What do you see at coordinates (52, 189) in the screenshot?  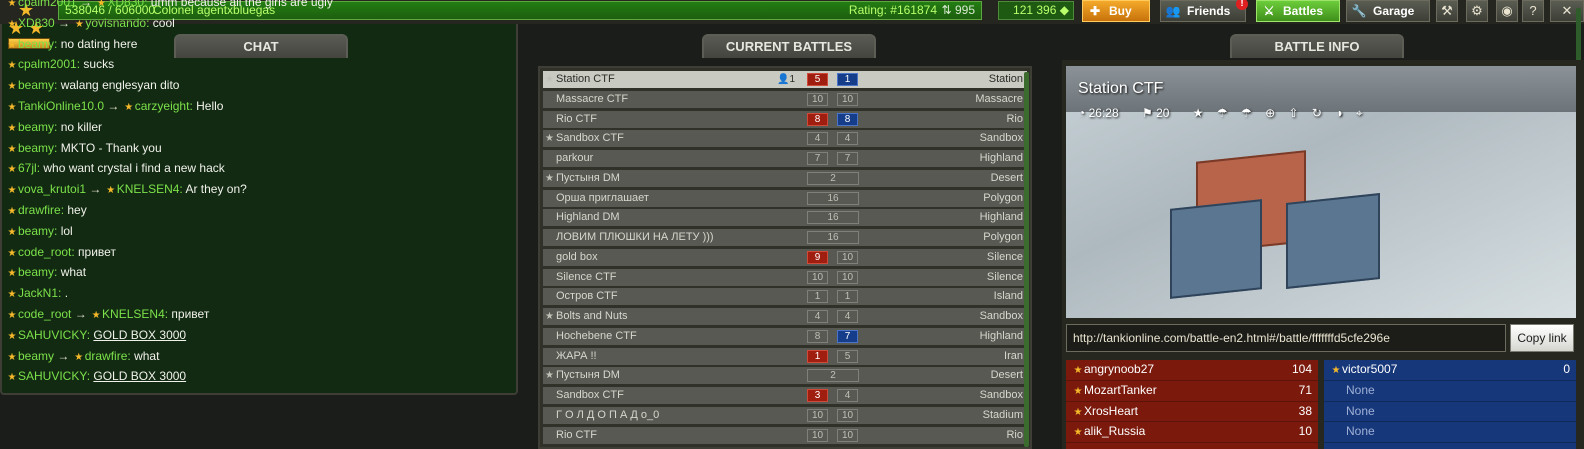 I see `chat-username: vova_krutoi1` at bounding box center [52, 189].